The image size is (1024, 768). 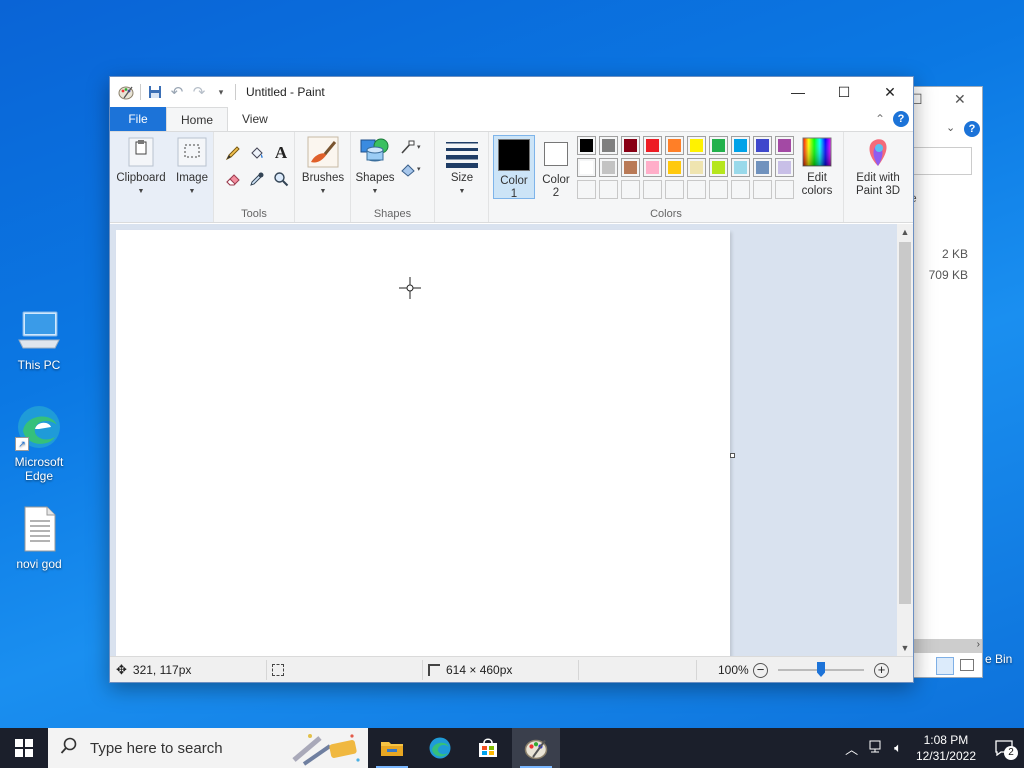 What do you see at coordinates (233, 179) in the screenshot?
I see `eraser-icon` at bounding box center [233, 179].